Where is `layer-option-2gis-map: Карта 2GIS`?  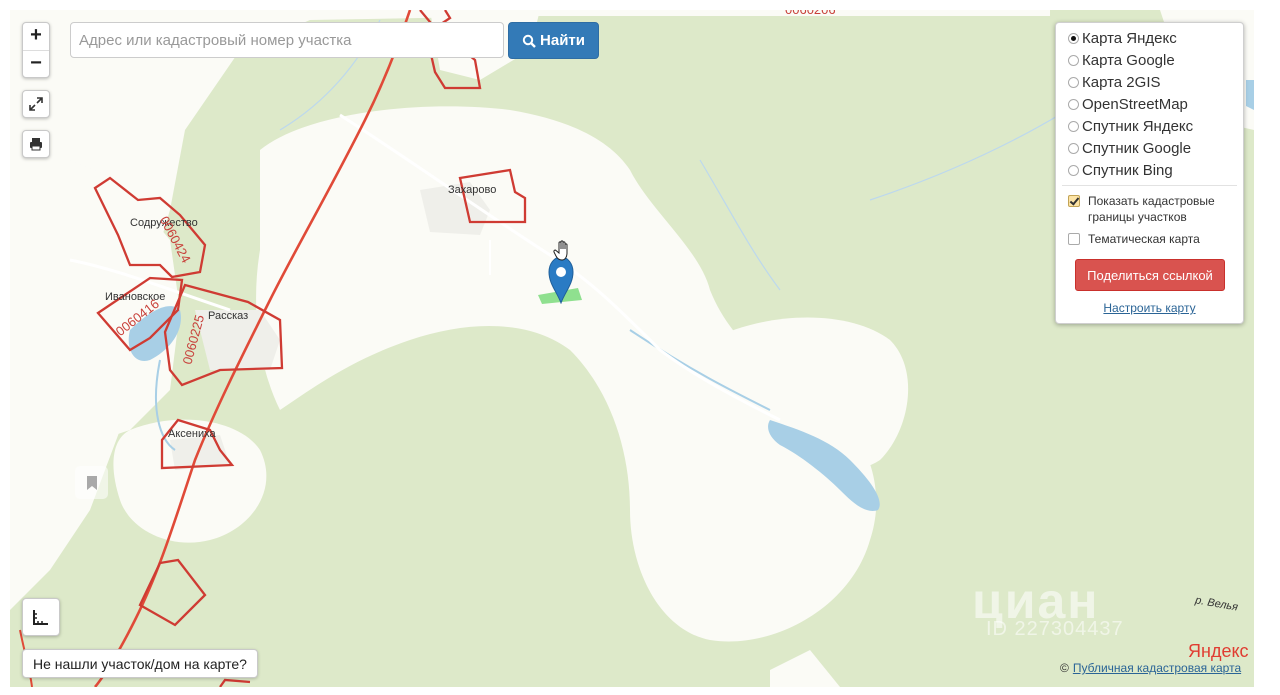 layer-option-2gis-map: Карта 2GIS is located at coordinates (1114, 82).